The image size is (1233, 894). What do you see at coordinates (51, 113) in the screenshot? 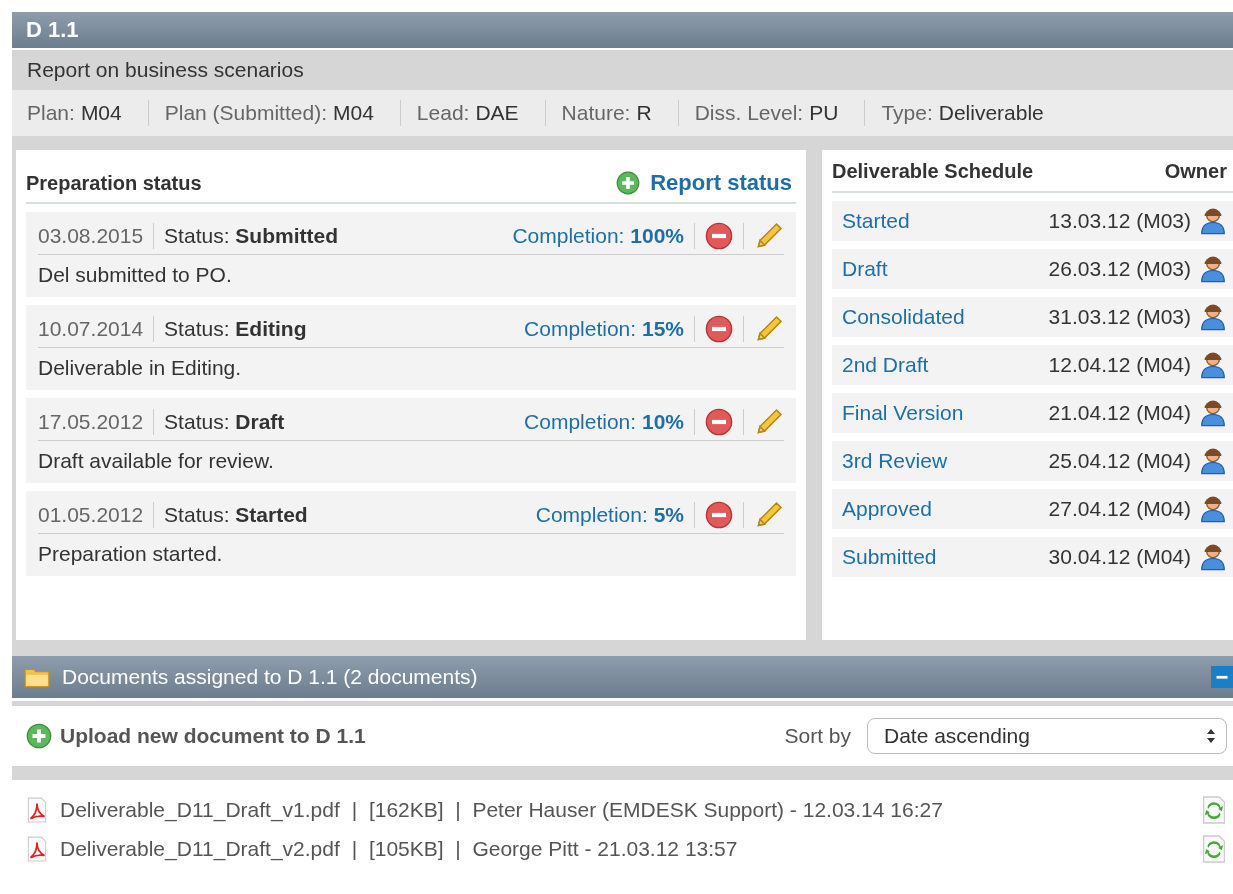
I see `meta-label: Plan:` at bounding box center [51, 113].